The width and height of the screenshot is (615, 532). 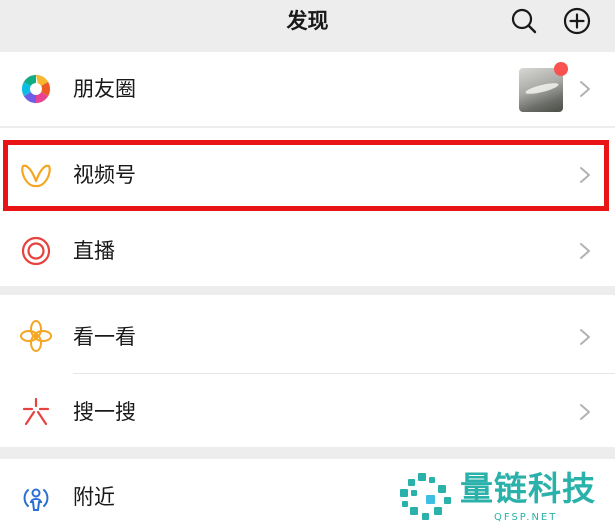 I want to click on top-stories-label: 看一看, so click(x=104, y=337).